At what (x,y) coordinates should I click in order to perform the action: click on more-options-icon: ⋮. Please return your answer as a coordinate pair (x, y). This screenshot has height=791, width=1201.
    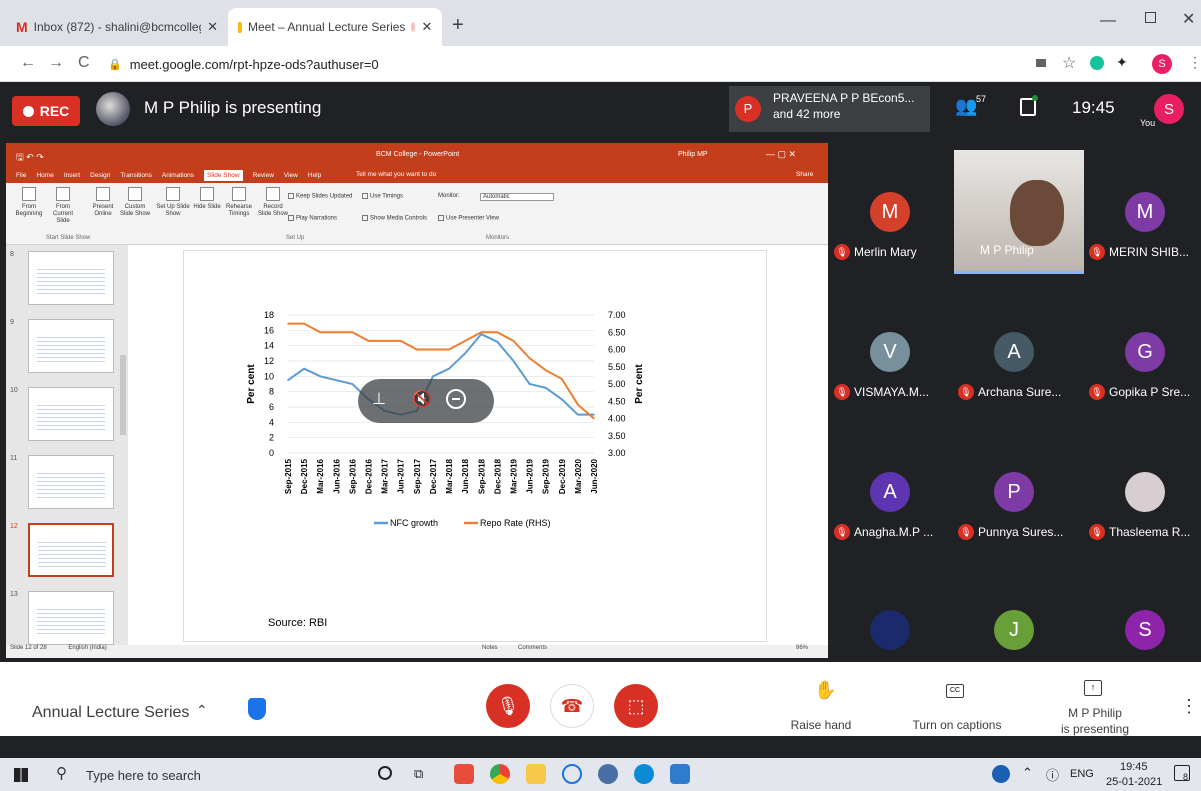
    Looking at the image, I should click on (1189, 706).